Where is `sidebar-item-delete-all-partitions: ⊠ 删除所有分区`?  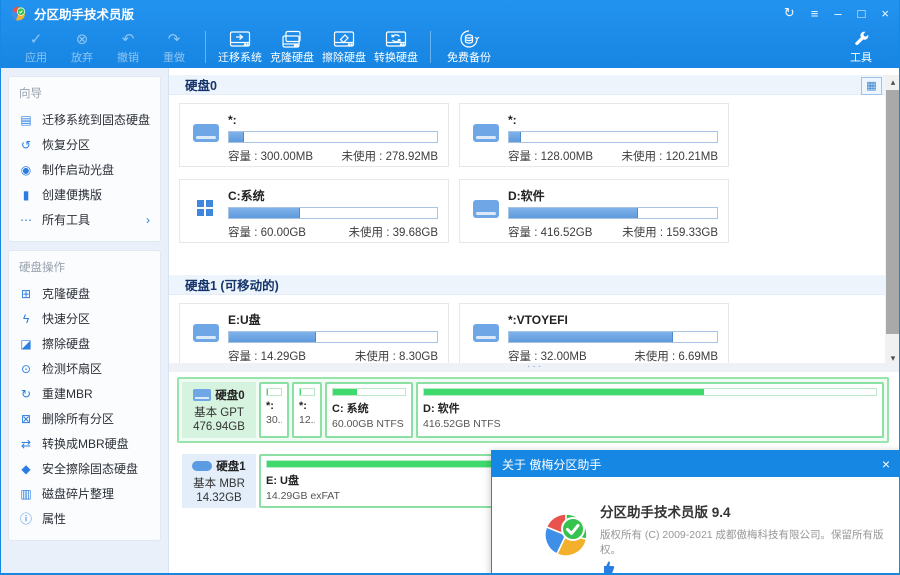
sidebar-item-delete-all-partitions: ⊠ 删除所有分区 is located at coordinates (84, 418).